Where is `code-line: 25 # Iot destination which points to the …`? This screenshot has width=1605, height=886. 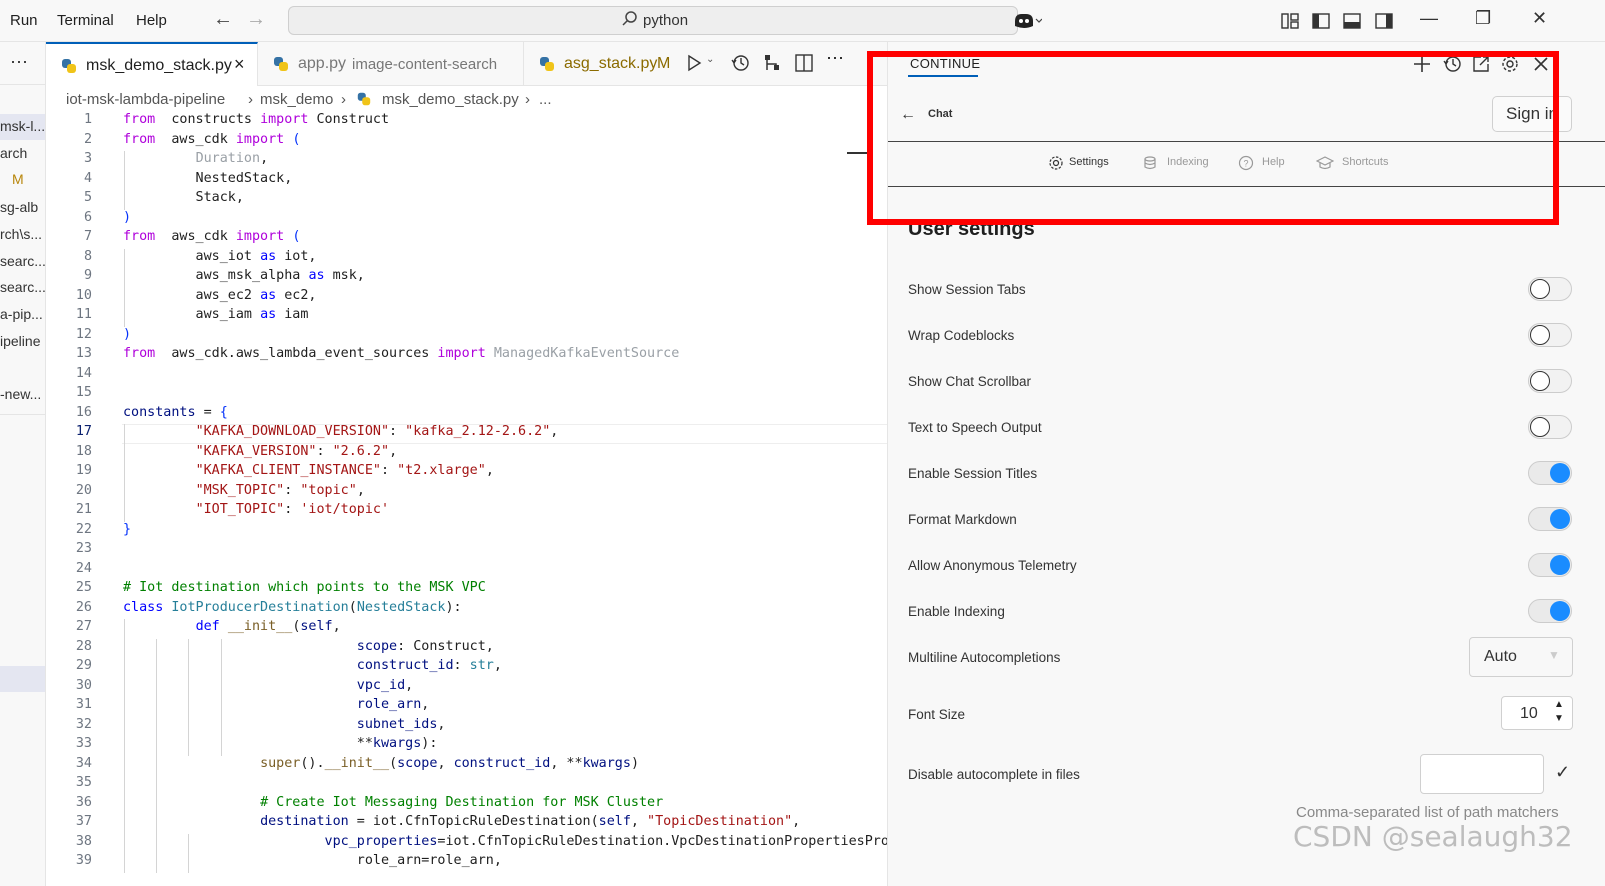
code-line: 25 # Iot destination which points to the … is located at coordinates (466, 590).